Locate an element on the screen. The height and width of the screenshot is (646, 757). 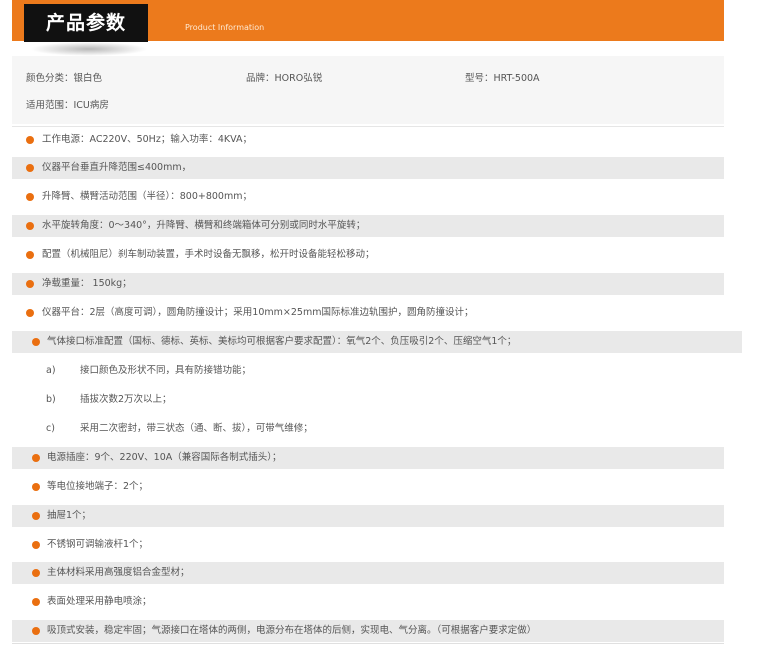
info-scope: 适用范围：ICU病房 is located at coordinates (67, 105).